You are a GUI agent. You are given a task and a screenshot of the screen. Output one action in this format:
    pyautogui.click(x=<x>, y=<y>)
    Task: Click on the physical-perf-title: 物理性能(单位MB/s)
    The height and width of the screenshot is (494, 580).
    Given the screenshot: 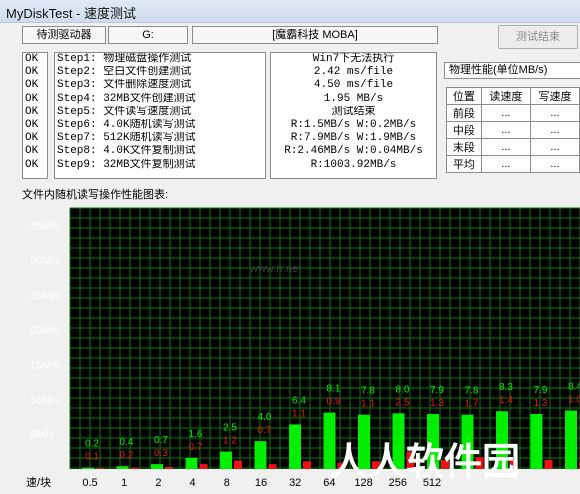 What is the action you would take?
    pyautogui.click(x=512, y=70)
    